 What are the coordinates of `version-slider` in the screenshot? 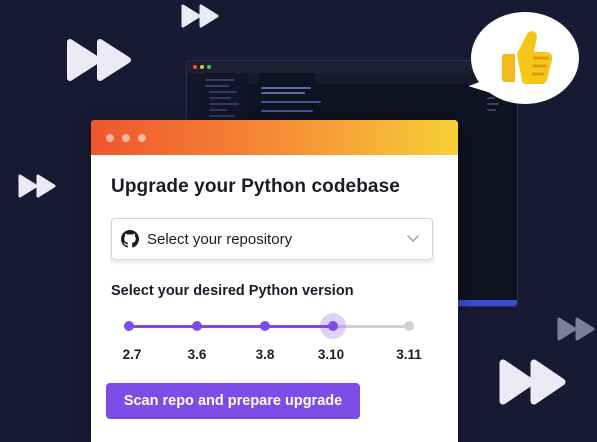 It's located at (269, 326).